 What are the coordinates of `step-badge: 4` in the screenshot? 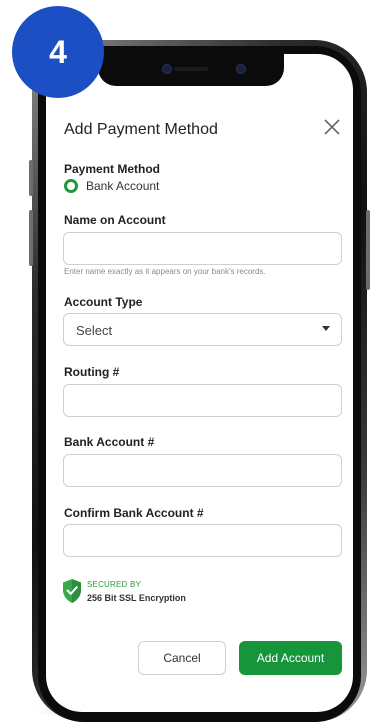 It's located at (58, 52).